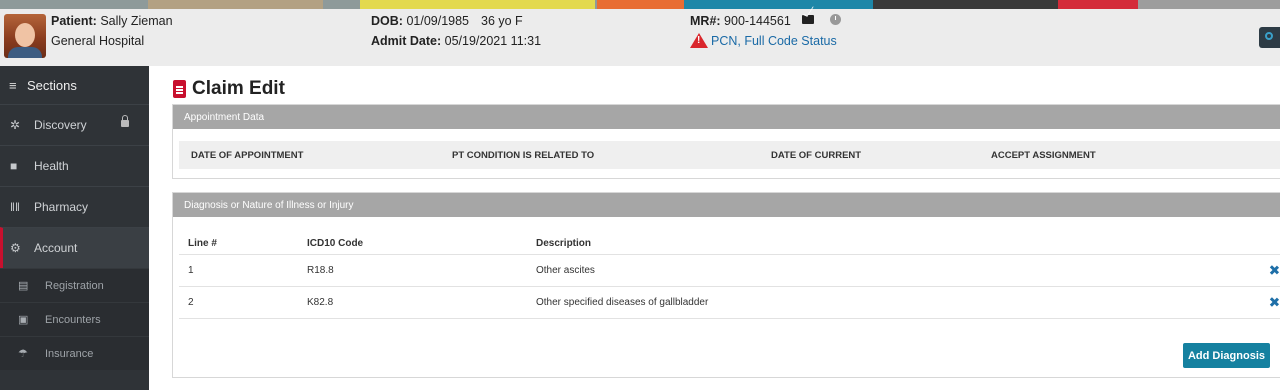  I want to click on column-header: Line #, so click(202, 243).